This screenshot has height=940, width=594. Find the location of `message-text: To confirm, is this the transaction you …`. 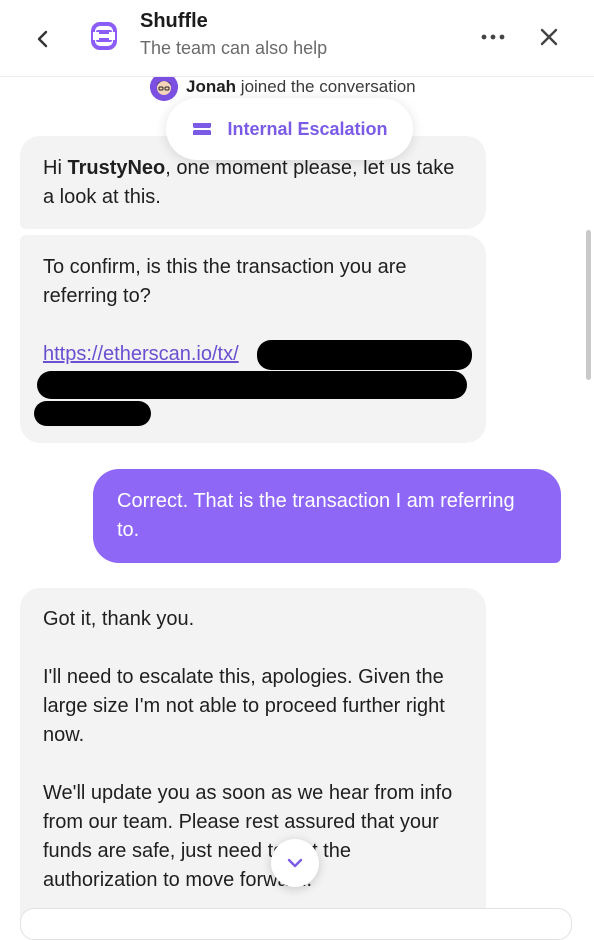

message-text: To confirm, is this the transaction you … is located at coordinates (225, 281).